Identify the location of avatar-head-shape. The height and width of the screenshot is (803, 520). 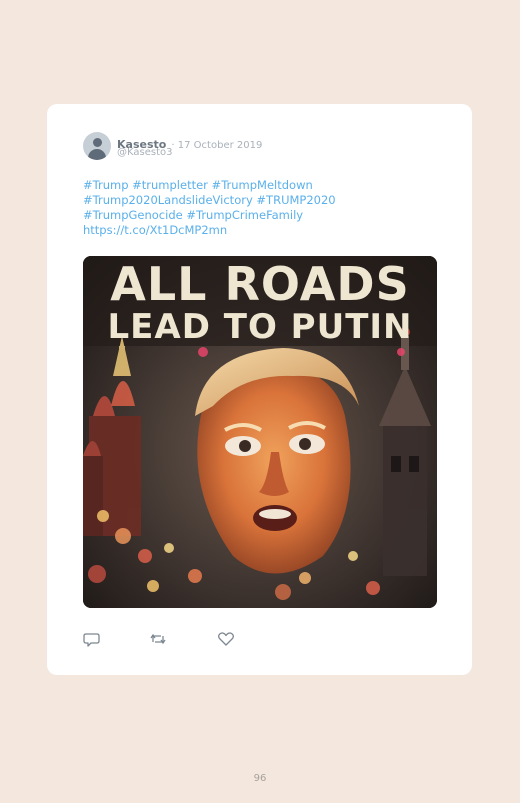
(97, 142).